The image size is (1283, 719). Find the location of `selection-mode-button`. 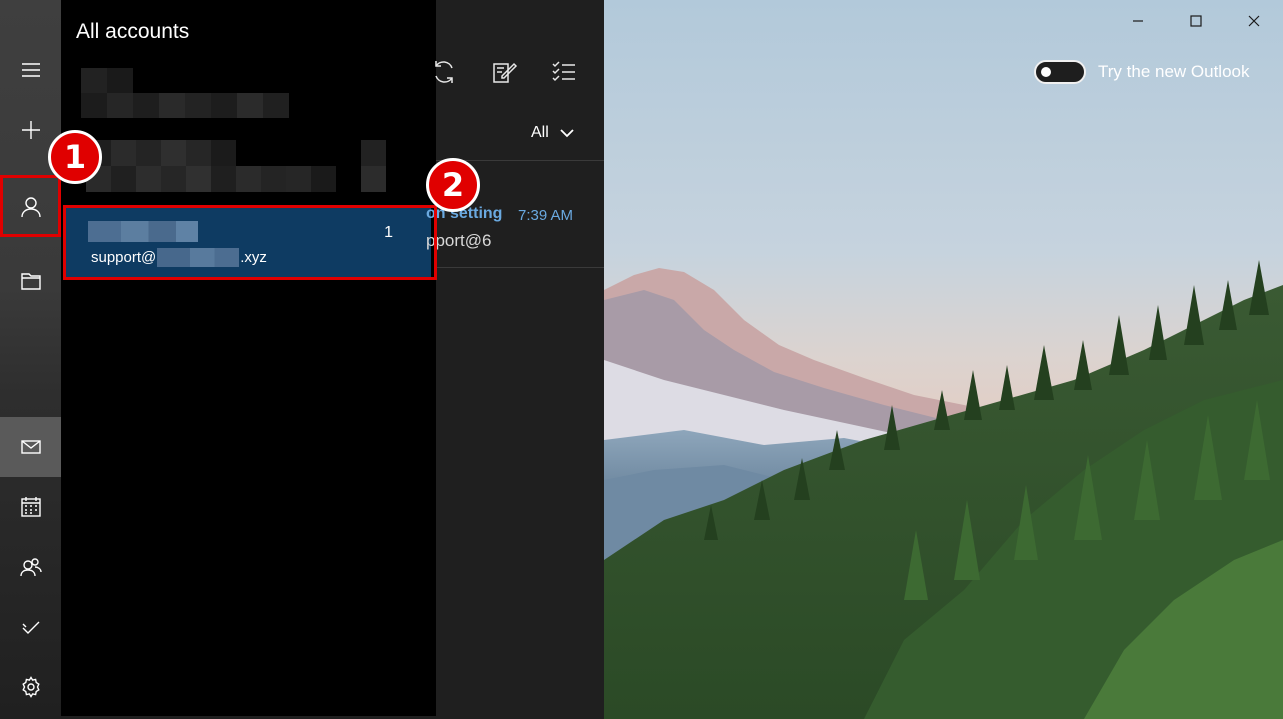

selection-mode-button is located at coordinates (564, 72).